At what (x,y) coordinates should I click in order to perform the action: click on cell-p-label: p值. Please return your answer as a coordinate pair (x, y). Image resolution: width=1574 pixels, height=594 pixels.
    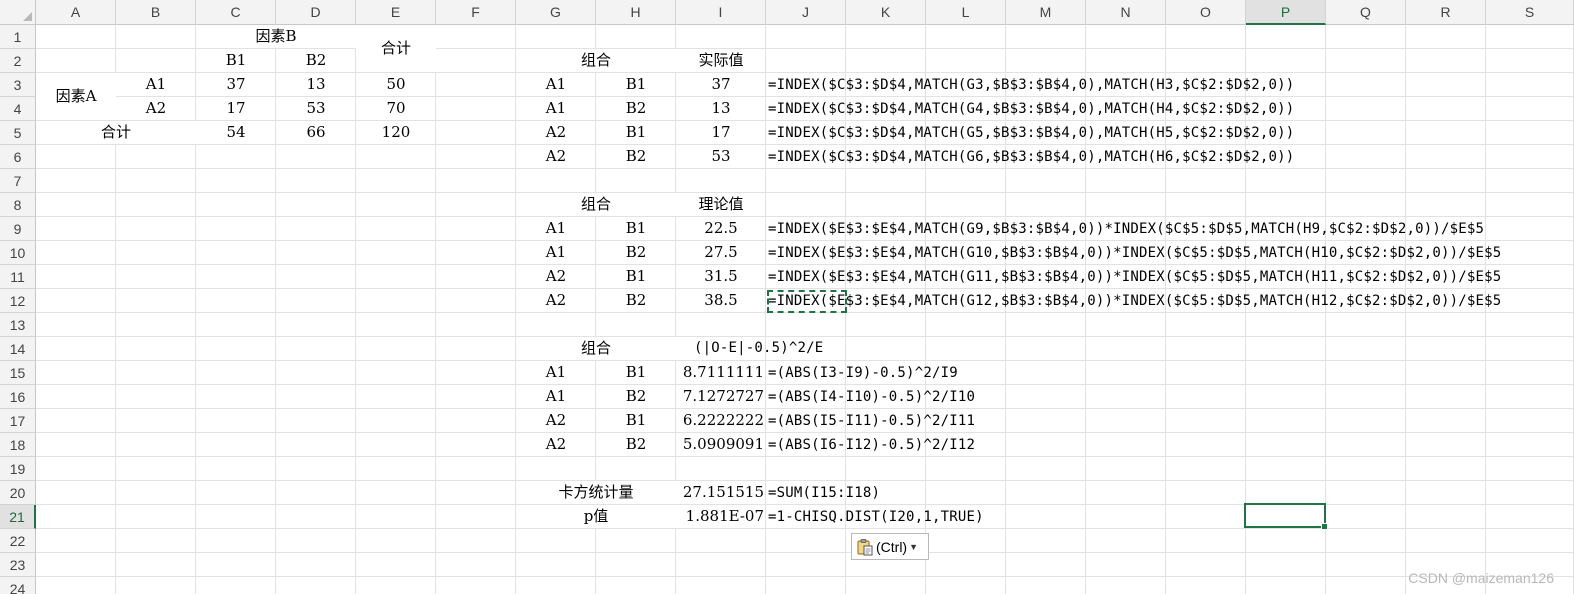
    Looking at the image, I should click on (596, 516).